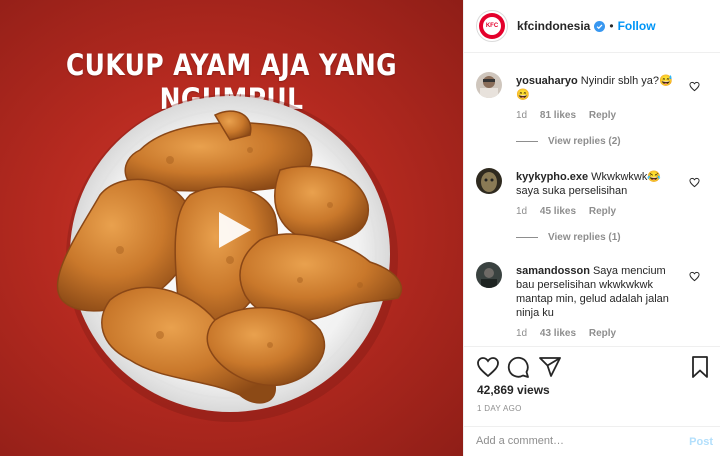 The image size is (720, 456). Describe the element at coordinates (558, 211) in the screenshot. I see `comment-likes: 45 likes` at that location.